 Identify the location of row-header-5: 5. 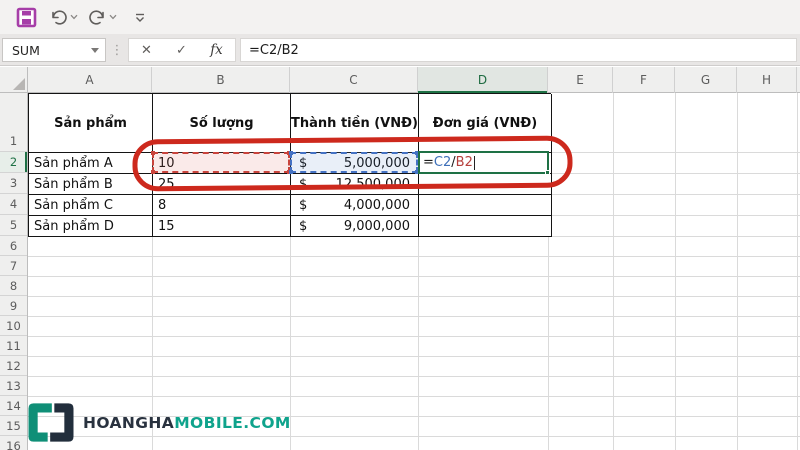
(13, 225).